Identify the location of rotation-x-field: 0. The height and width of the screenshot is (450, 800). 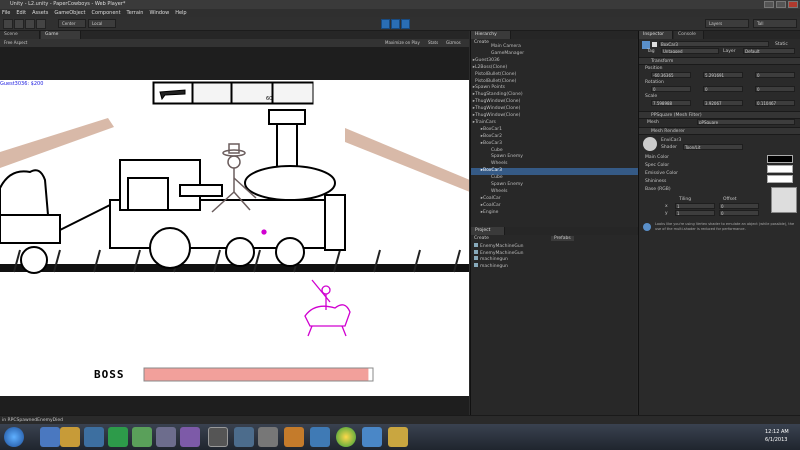
(671, 89).